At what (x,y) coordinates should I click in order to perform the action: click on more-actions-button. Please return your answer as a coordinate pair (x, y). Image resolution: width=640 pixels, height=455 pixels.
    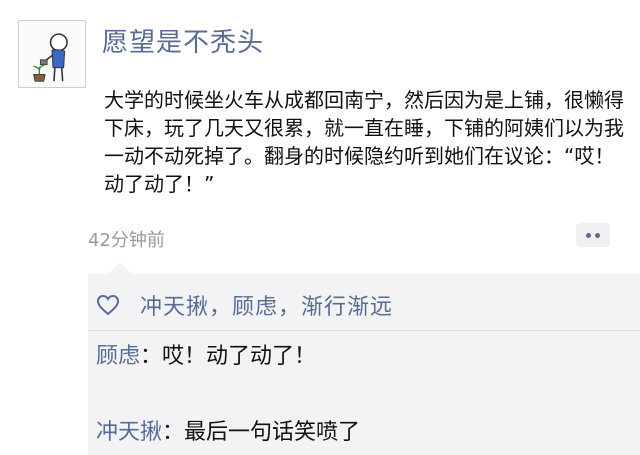
    Looking at the image, I should click on (593, 235).